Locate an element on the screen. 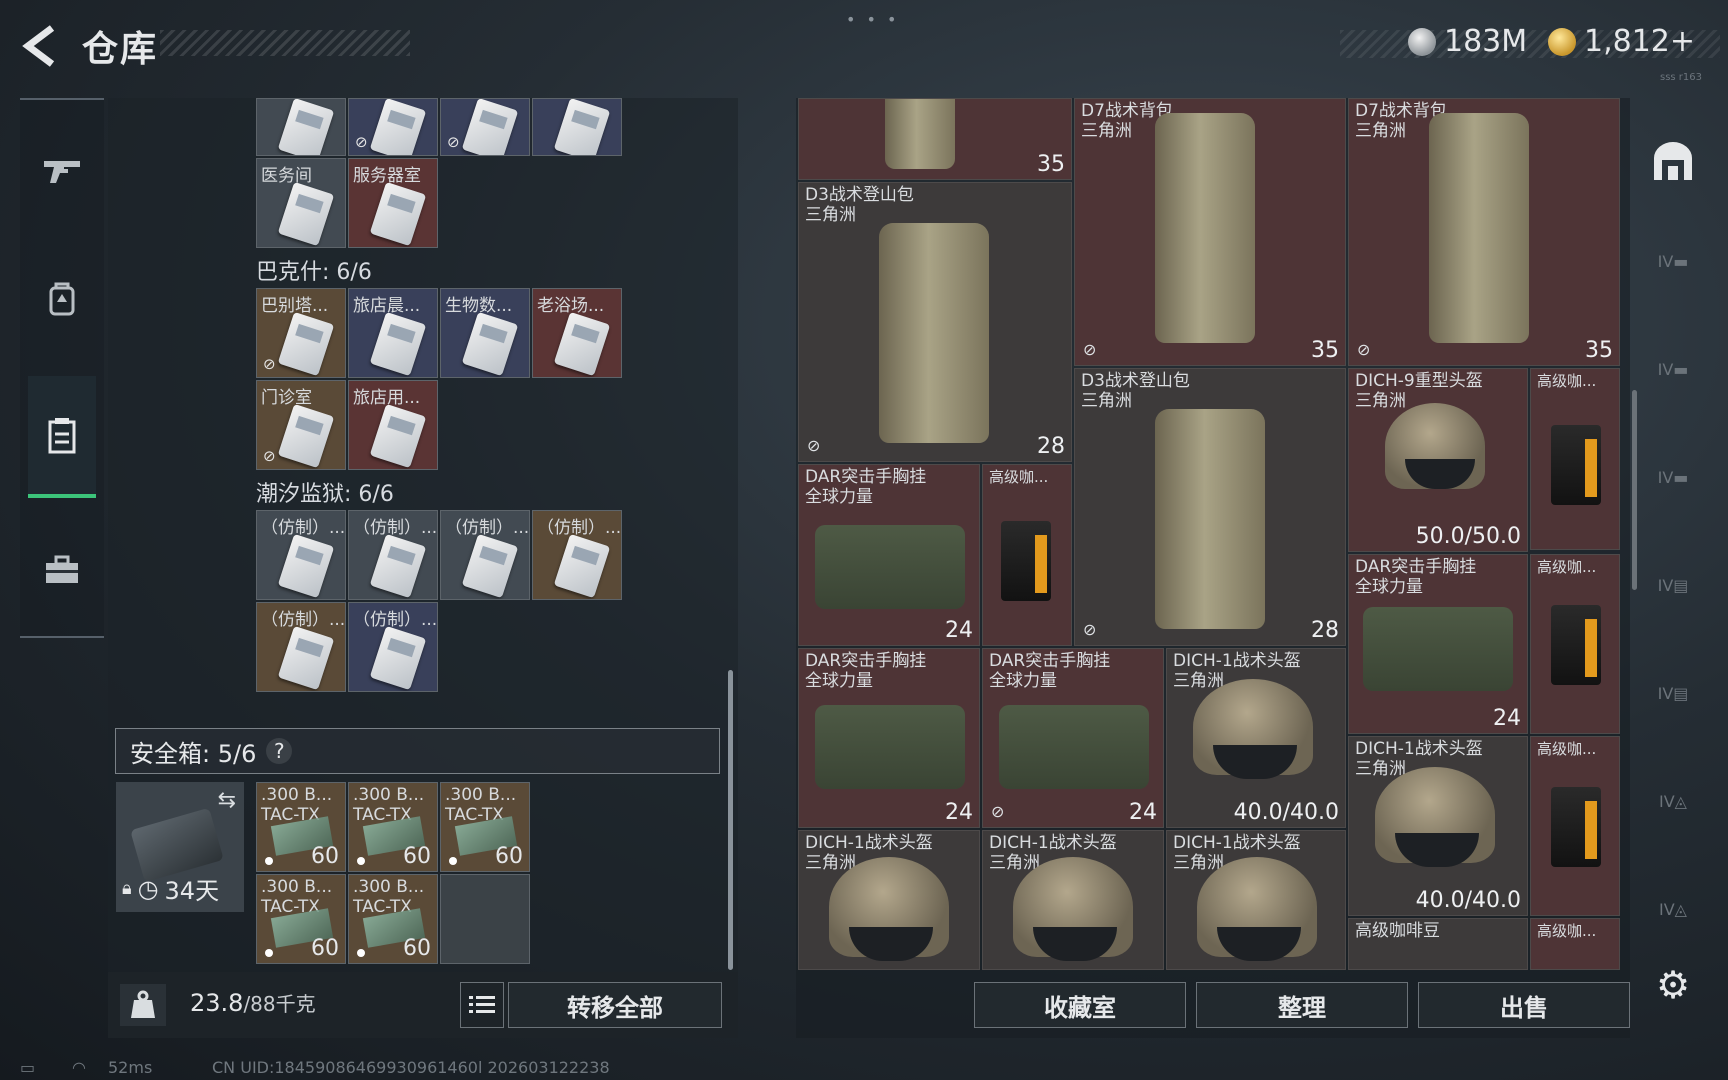 The image size is (1728, 1080). warehouse-item: DAR突击手胸挂 全球力量 ⊘ 24 is located at coordinates (1073, 738).